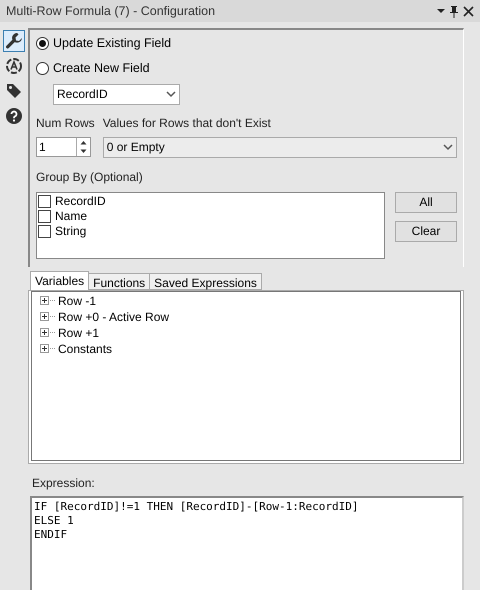 The width and height of the screenshot is (480, 590). Describe the element at coordinates (468, 11) in the screenshot. I see `close-icon` at that location.